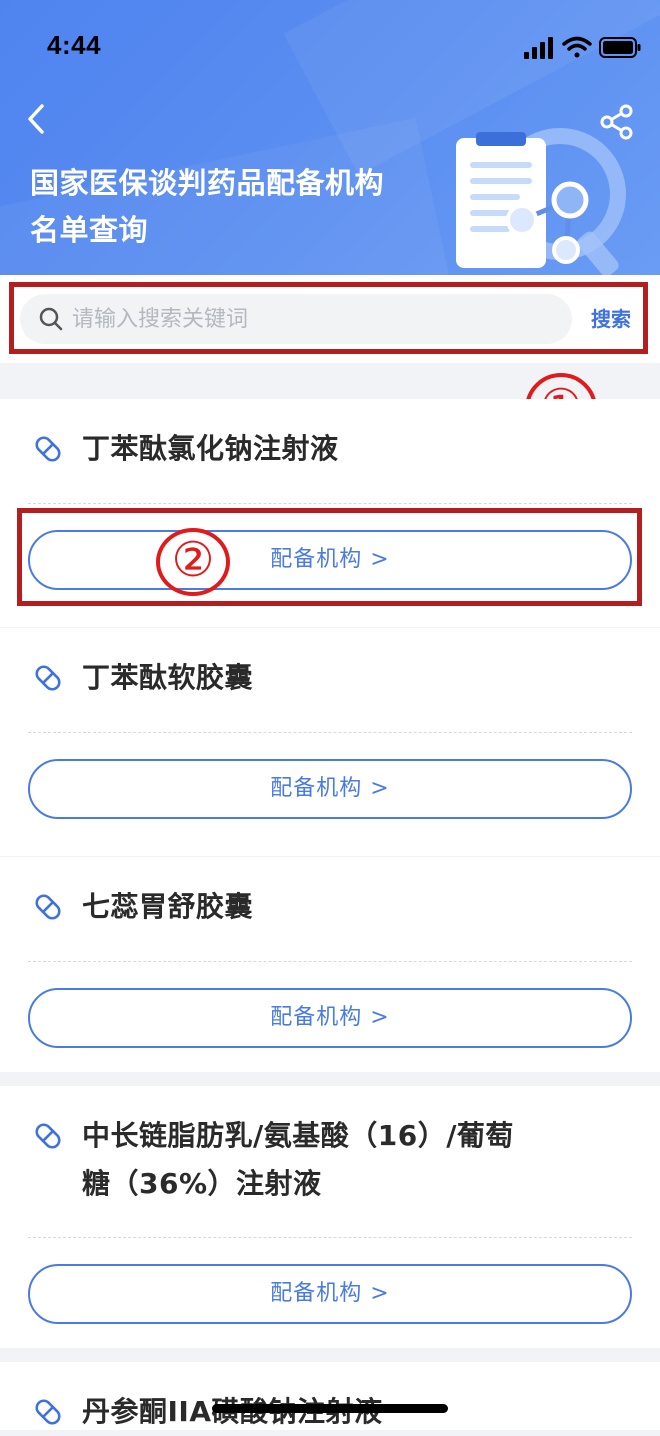  I want to click on search-input, so click(317, 319).